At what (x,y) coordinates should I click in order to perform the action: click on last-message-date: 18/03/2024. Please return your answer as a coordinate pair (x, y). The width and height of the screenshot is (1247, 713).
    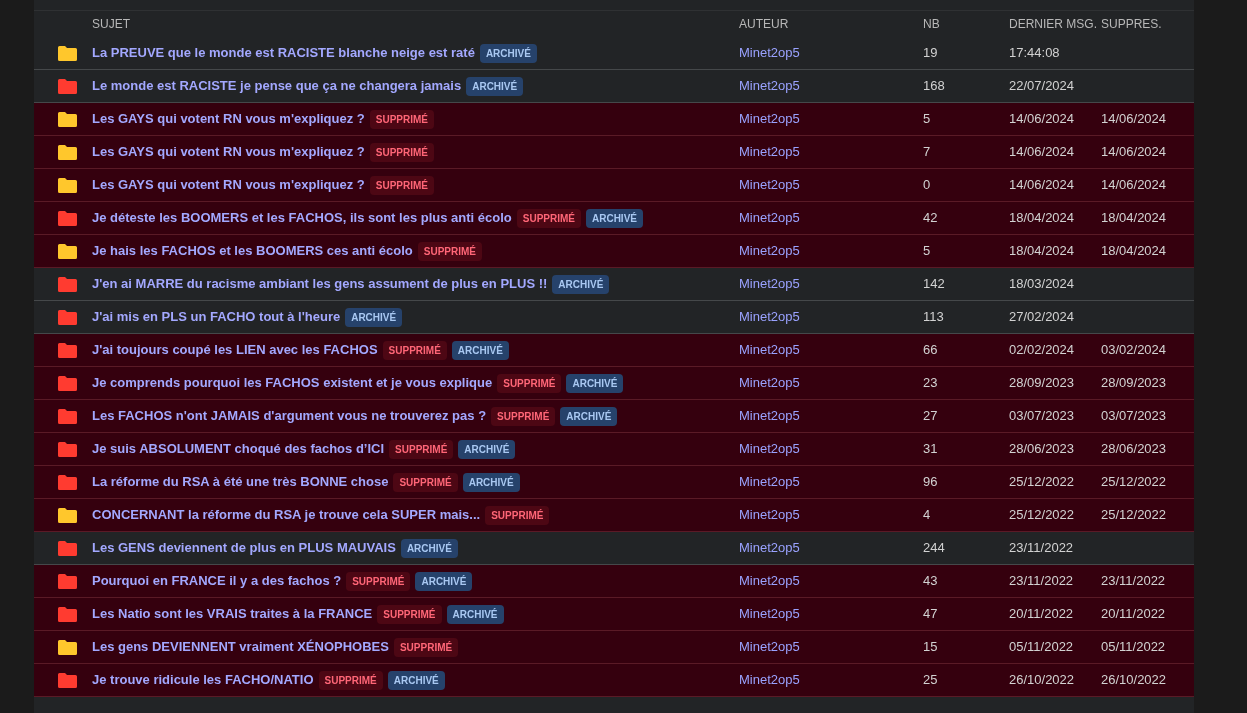
    Looking at the image, I should click on (1042, 284).